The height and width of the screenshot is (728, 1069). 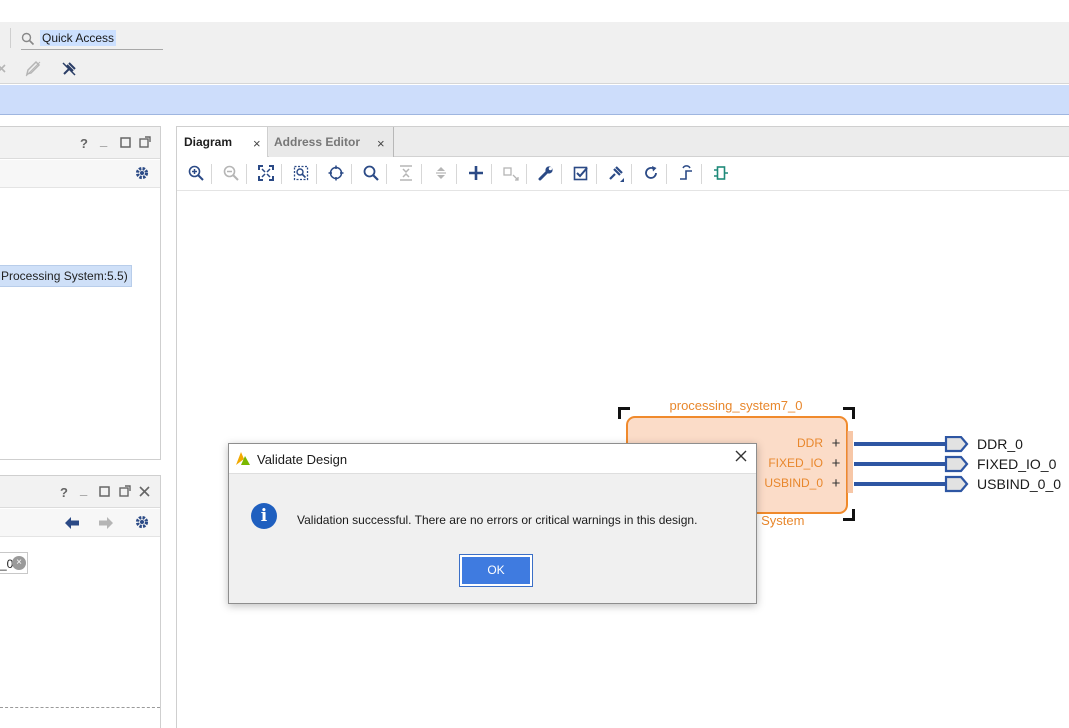 What do you see at coordinates (850, 462) in the screenshot?
I see `port-bar` at bounding box center [850, 462].